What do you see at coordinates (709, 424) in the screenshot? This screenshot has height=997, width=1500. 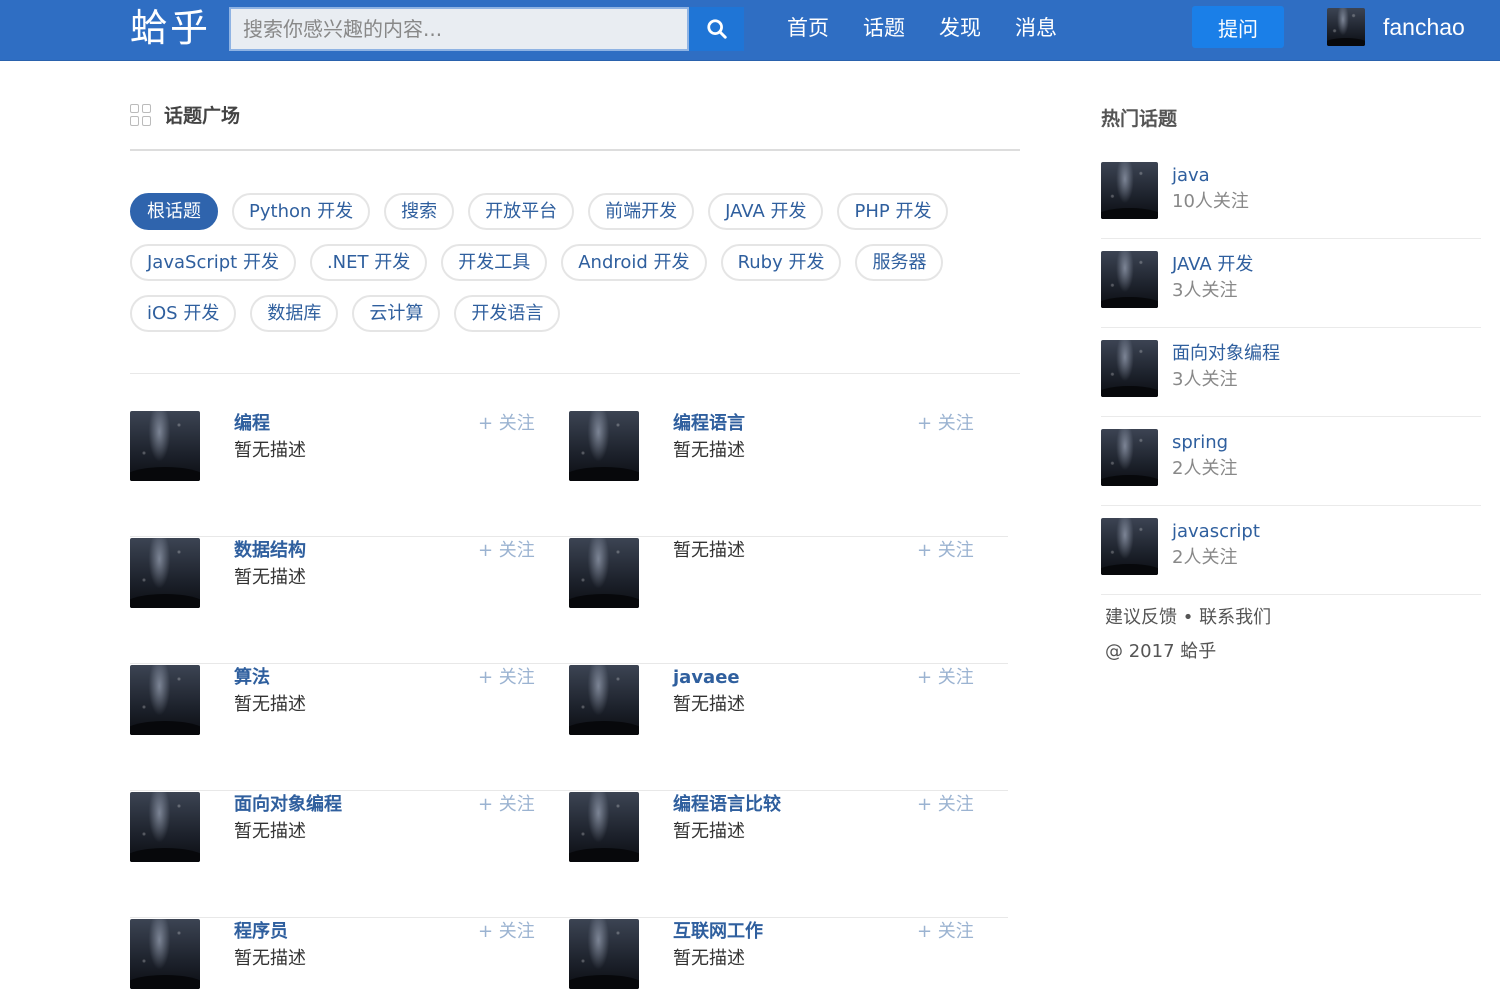 I see `topic-name: 编程语言` at bounding box center [709, 424].